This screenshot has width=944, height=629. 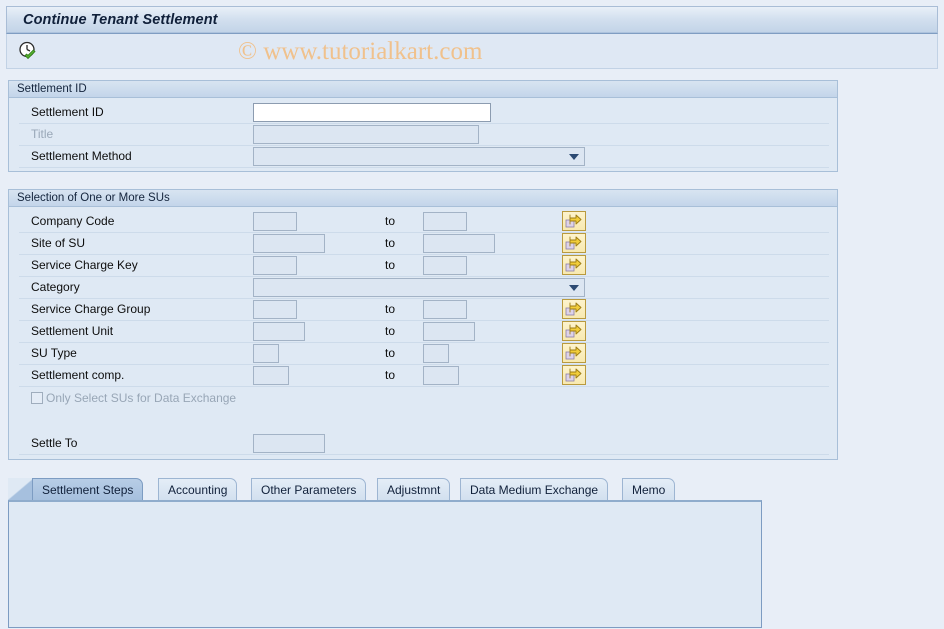 What do you see at coordinates (78, 375) in the screenshot?
I see `label-settlement-comp: Settlement comp.` at bounding box center [78, 375].